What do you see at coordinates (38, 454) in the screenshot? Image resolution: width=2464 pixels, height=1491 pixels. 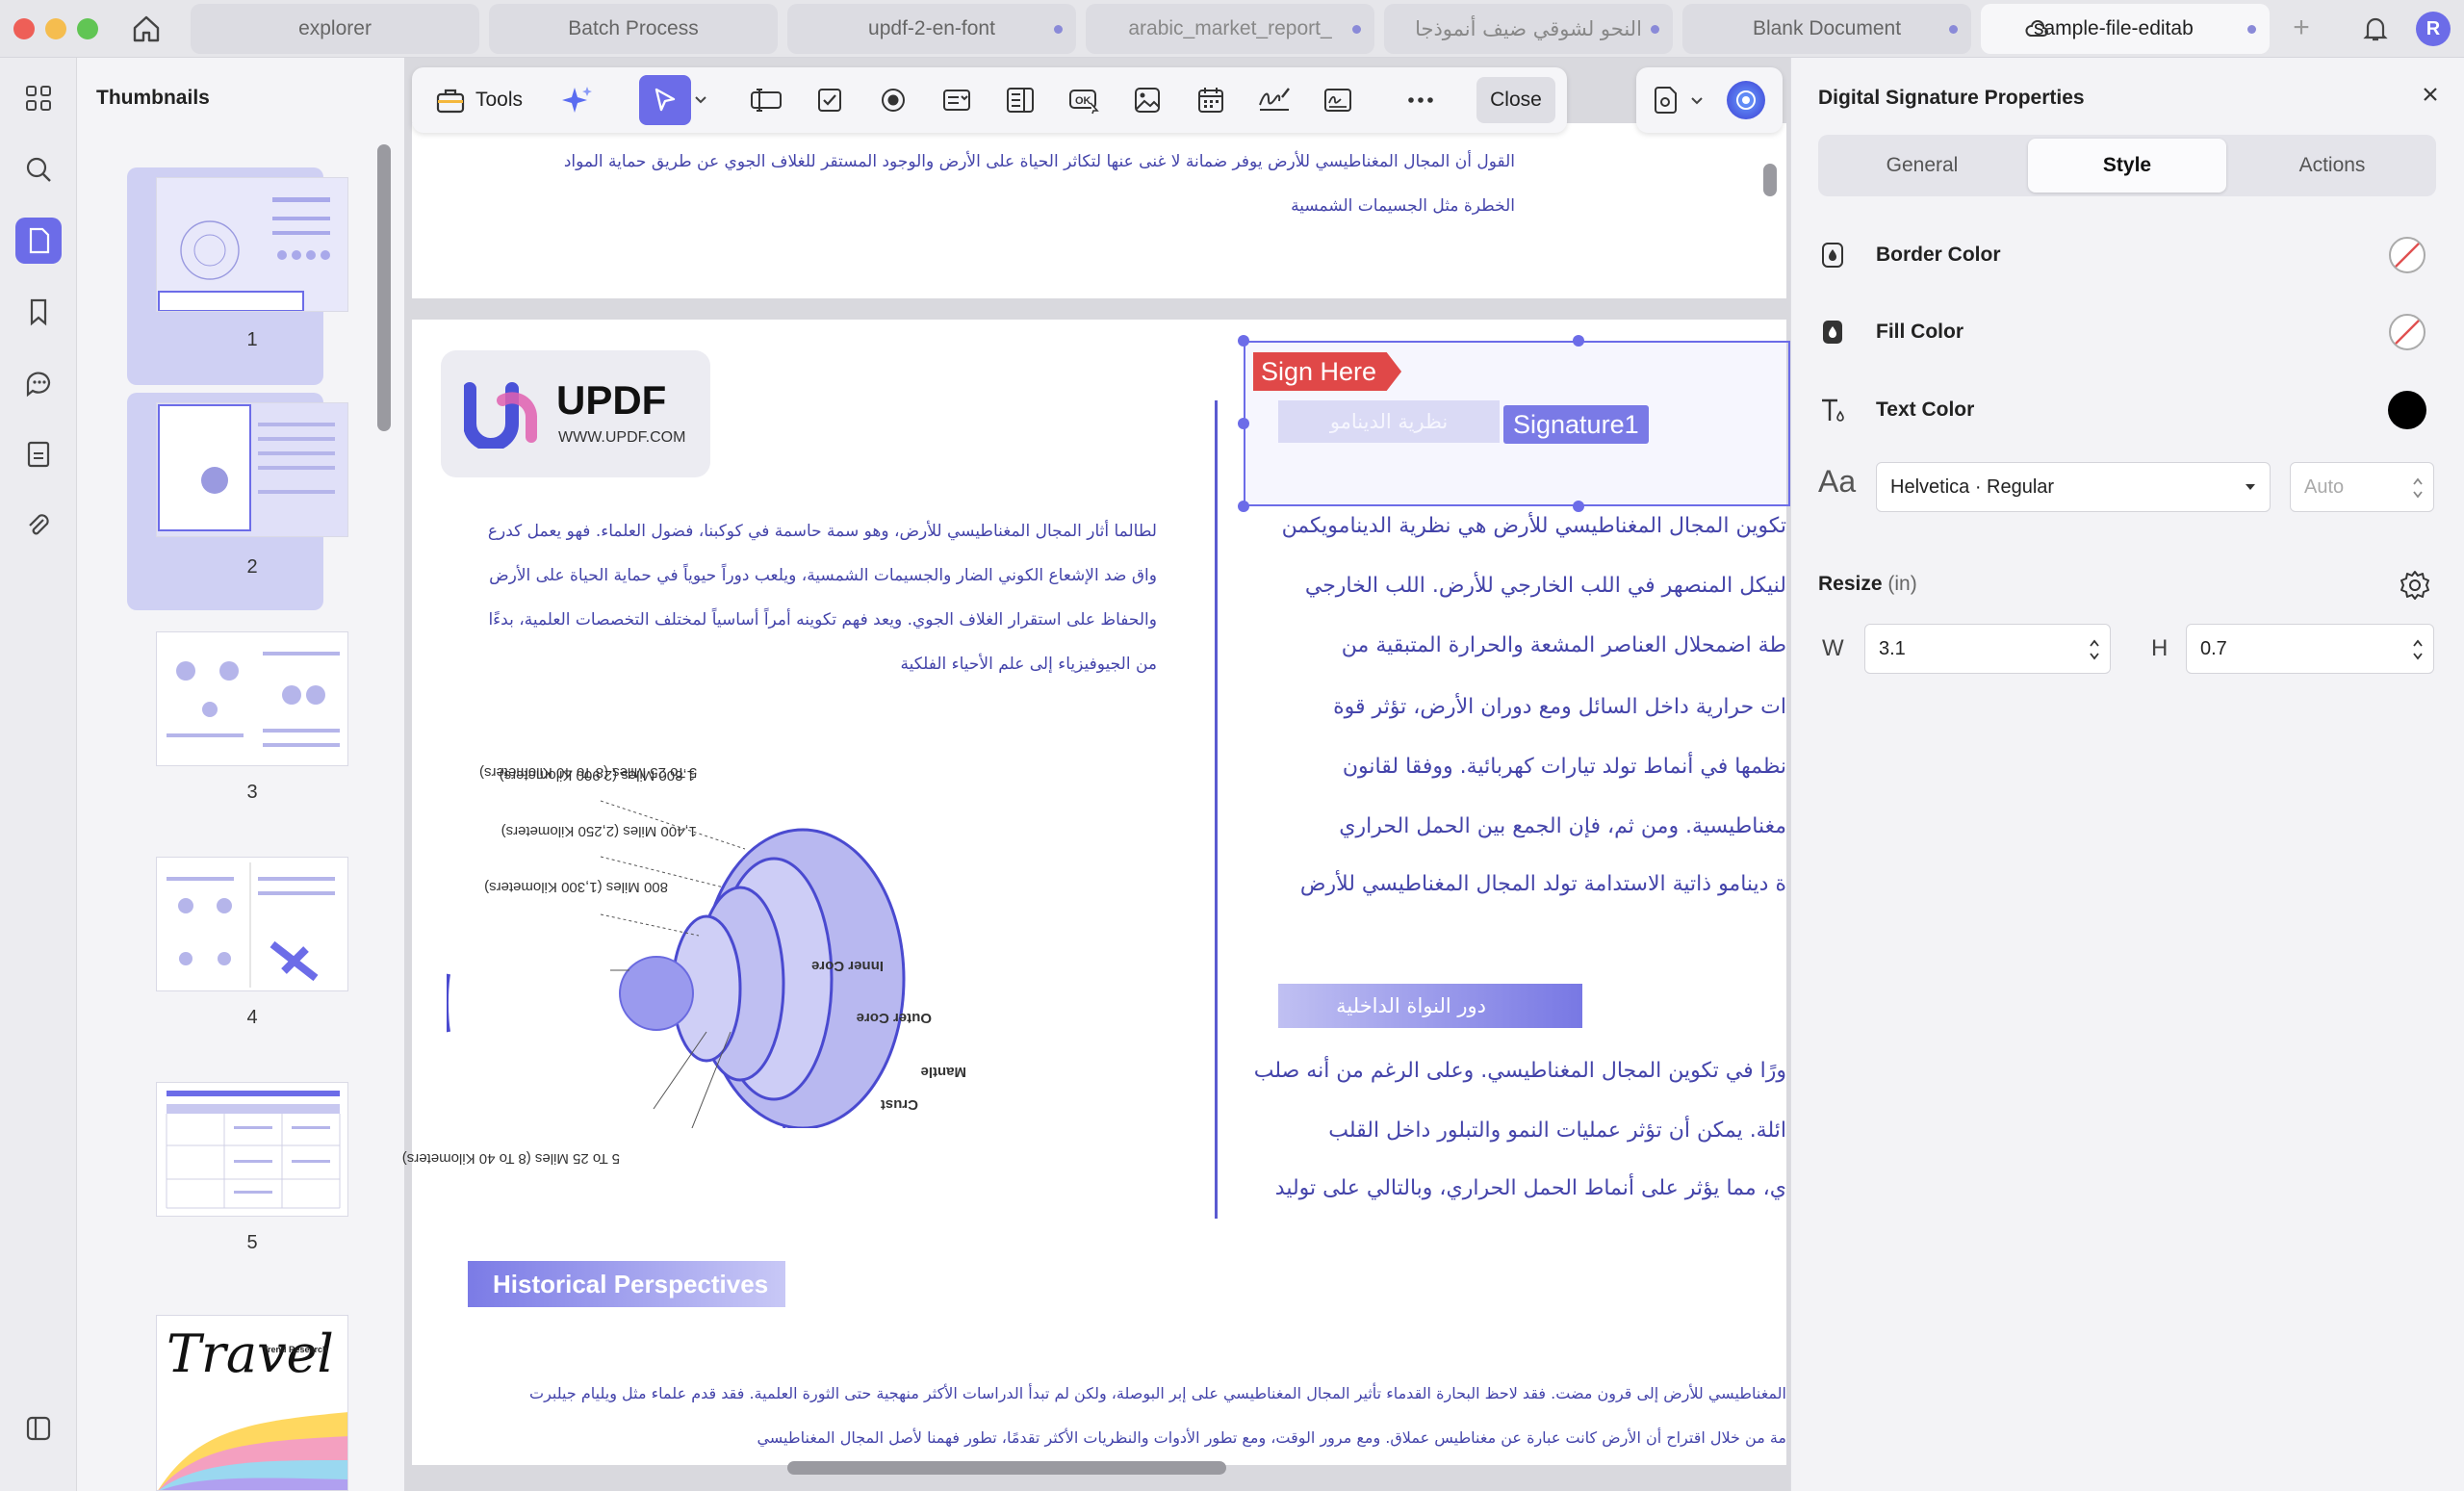 I see `form-icon` at bounding box center [38, 454].